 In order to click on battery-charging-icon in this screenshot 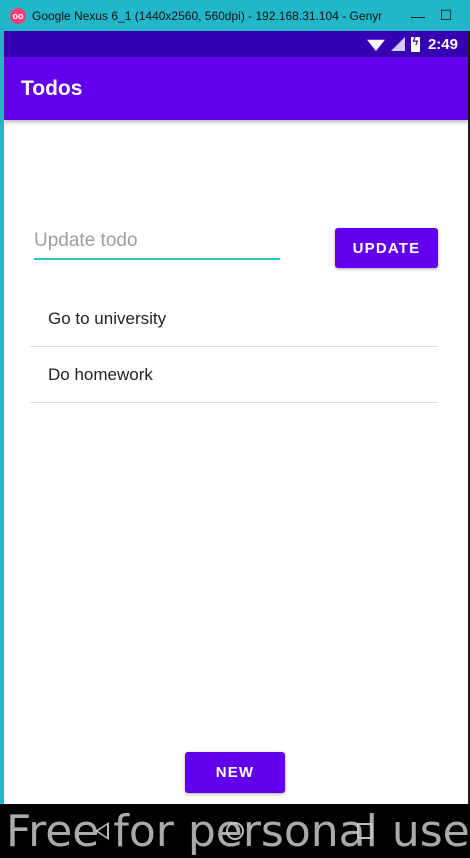, I will do `click(415, 44)`.